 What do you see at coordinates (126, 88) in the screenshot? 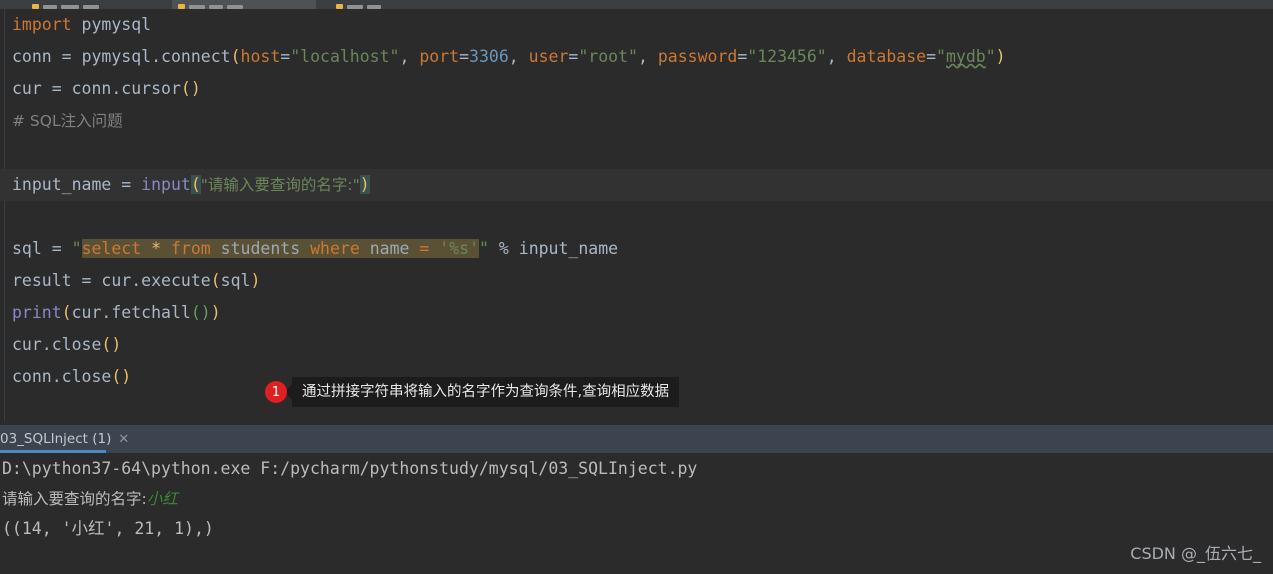
I see `token-call-cursor: conn.cursor` at bounding box center [126, 88].